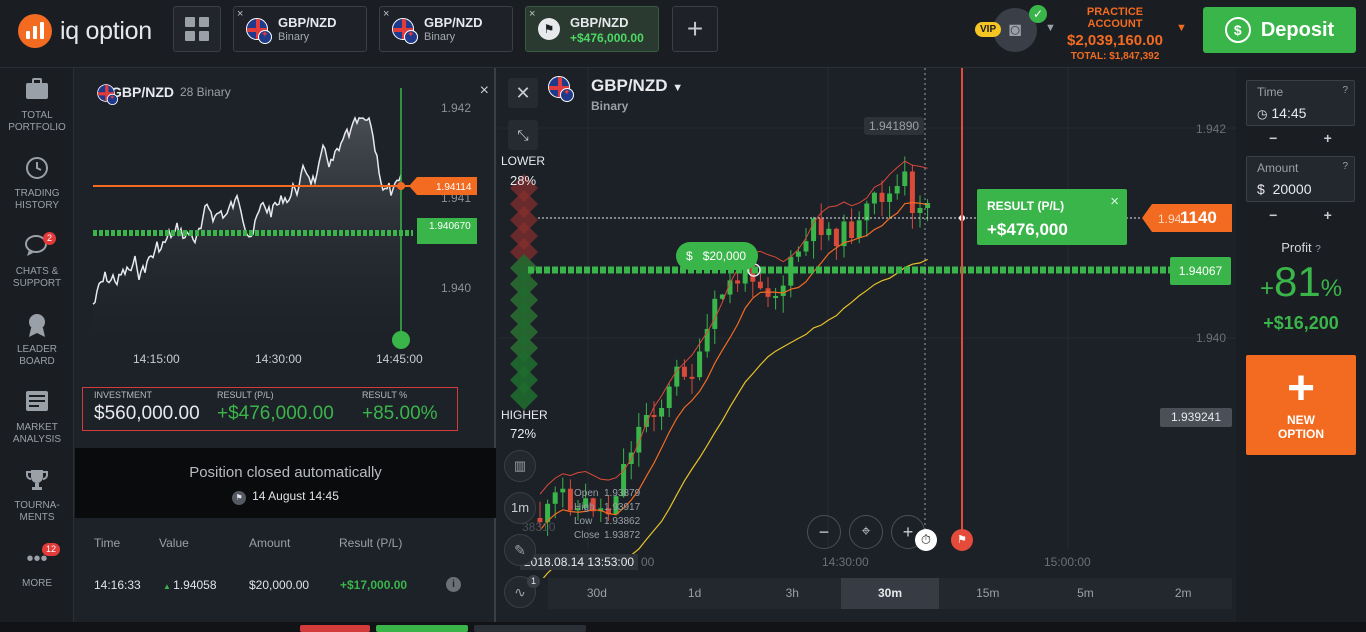 The height and width of the screenshot is (632, 1366). What do you see at coordinates (648, 562) in the screenshot?
I see `crosshair-date-suffix: 00` at bounding box center [648, 562].